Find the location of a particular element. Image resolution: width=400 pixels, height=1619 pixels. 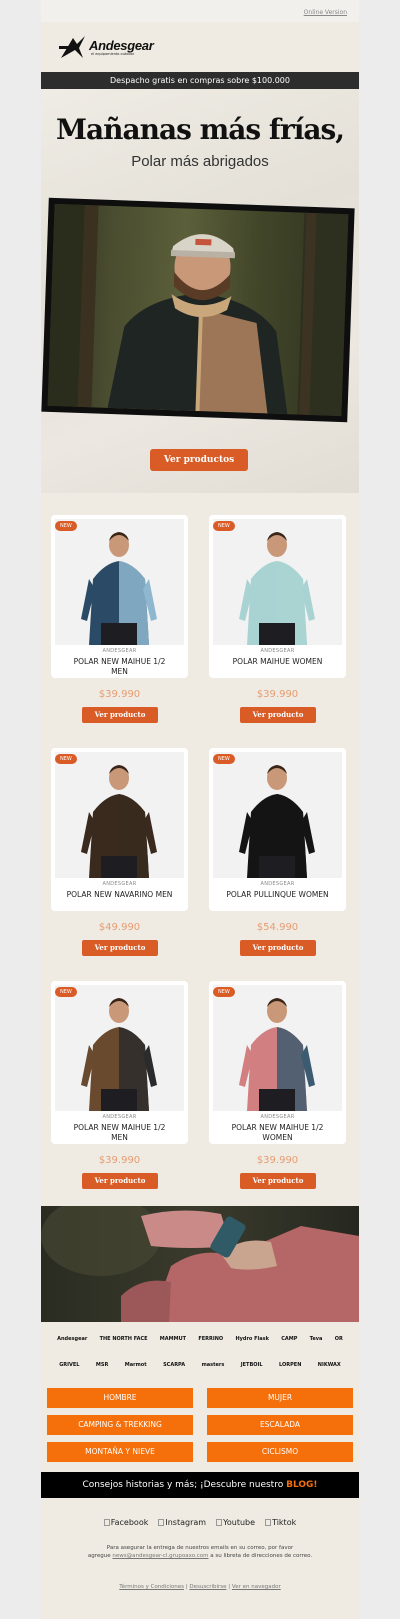

hero-subtitle: Polar más abrigados is located at coordinates (200, 161).